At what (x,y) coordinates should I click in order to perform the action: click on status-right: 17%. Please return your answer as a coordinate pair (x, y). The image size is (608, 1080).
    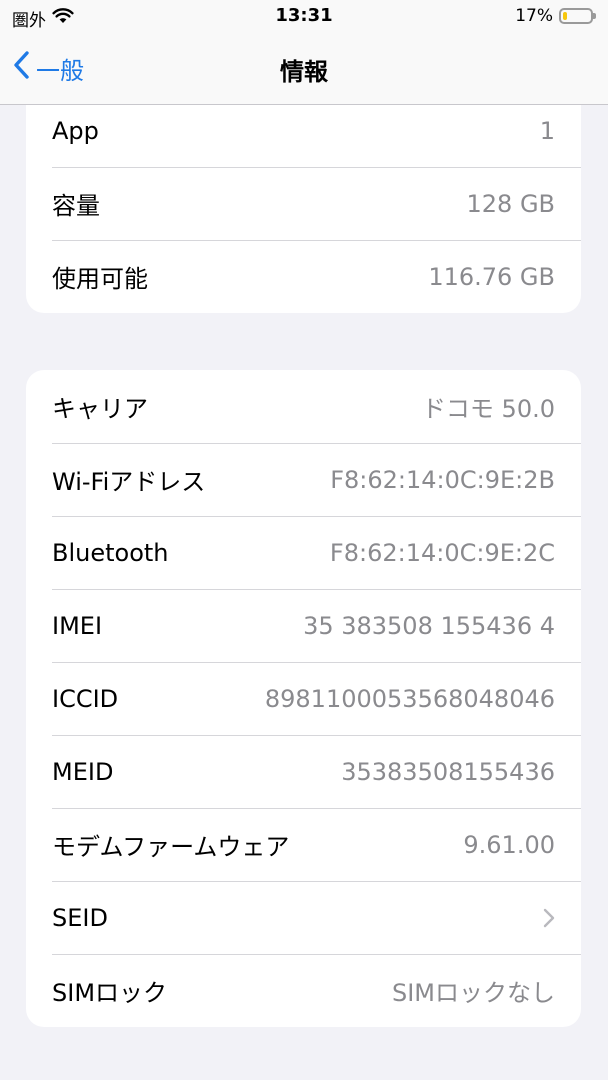
    Looking at the image, I should click on (555, 16).